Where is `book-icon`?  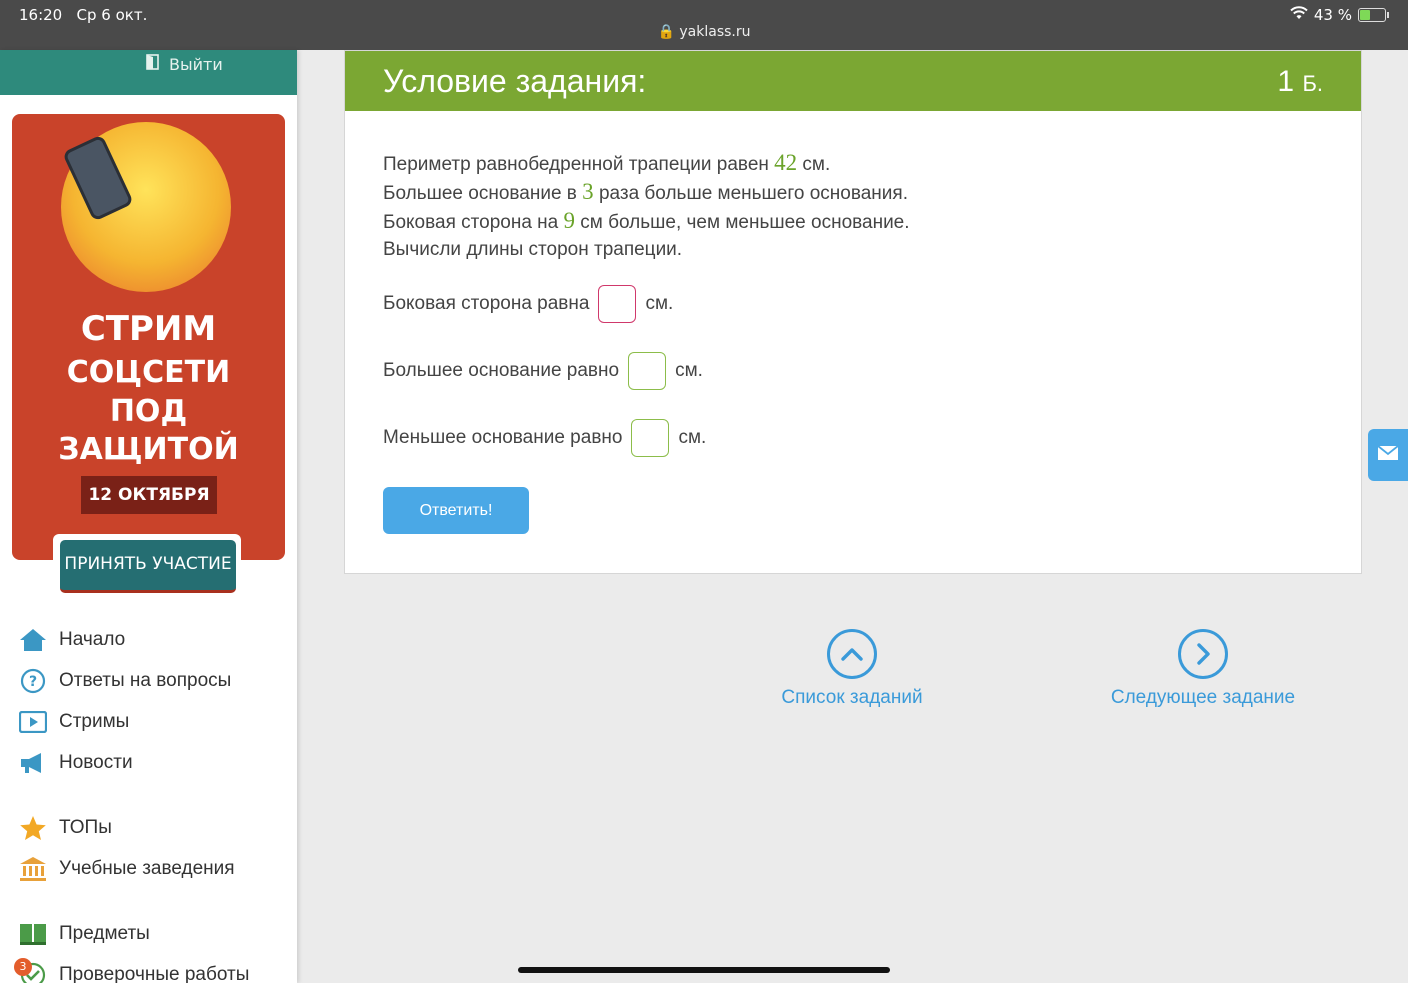 book-icon is located at coordinates (33, 934).